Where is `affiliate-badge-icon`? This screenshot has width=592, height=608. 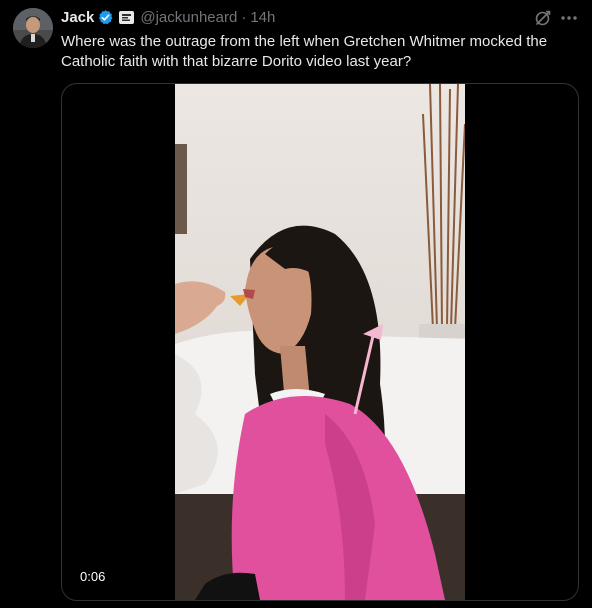 affiliate-badge-icon is located at coordinates (127, 17).